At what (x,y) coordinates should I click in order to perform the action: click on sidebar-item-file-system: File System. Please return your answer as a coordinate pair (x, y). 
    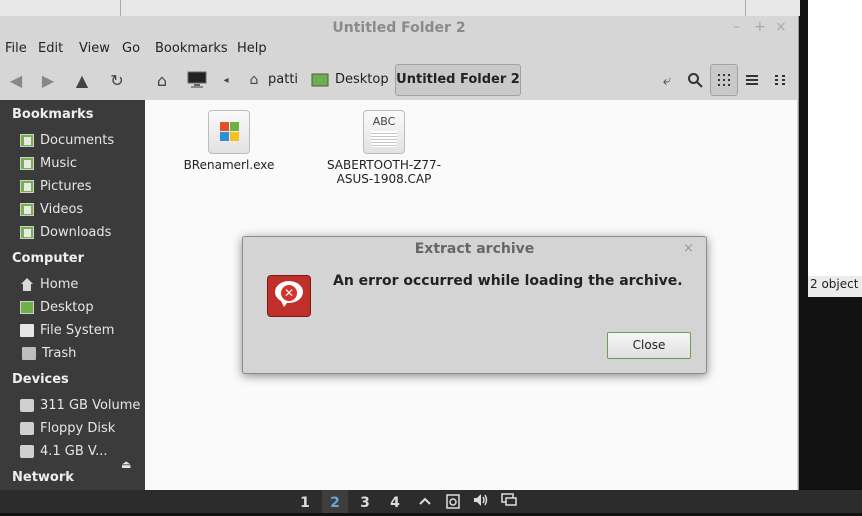
    Looking at the image, I should click on (67, 330).